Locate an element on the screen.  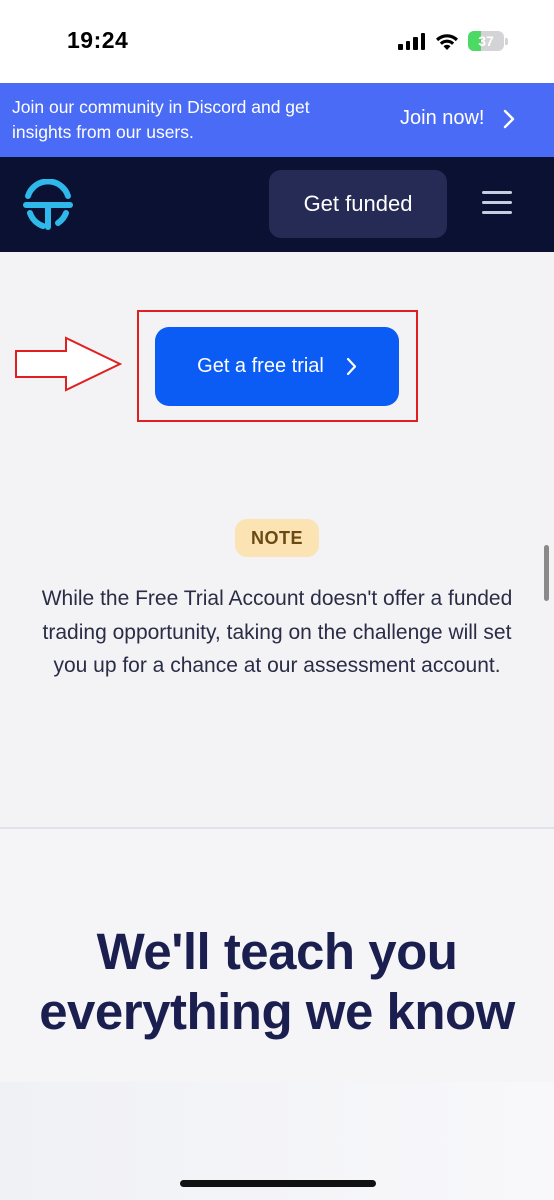
battery-level: 37 is located at coordinates (486, 41).